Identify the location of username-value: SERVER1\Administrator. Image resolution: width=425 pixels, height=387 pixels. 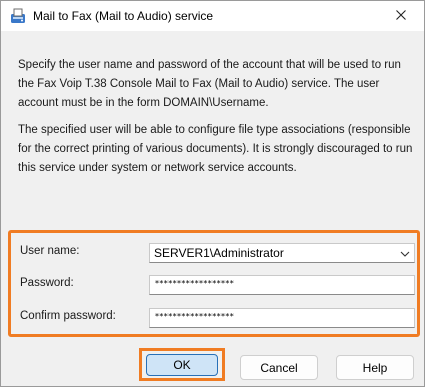
(219, 253).